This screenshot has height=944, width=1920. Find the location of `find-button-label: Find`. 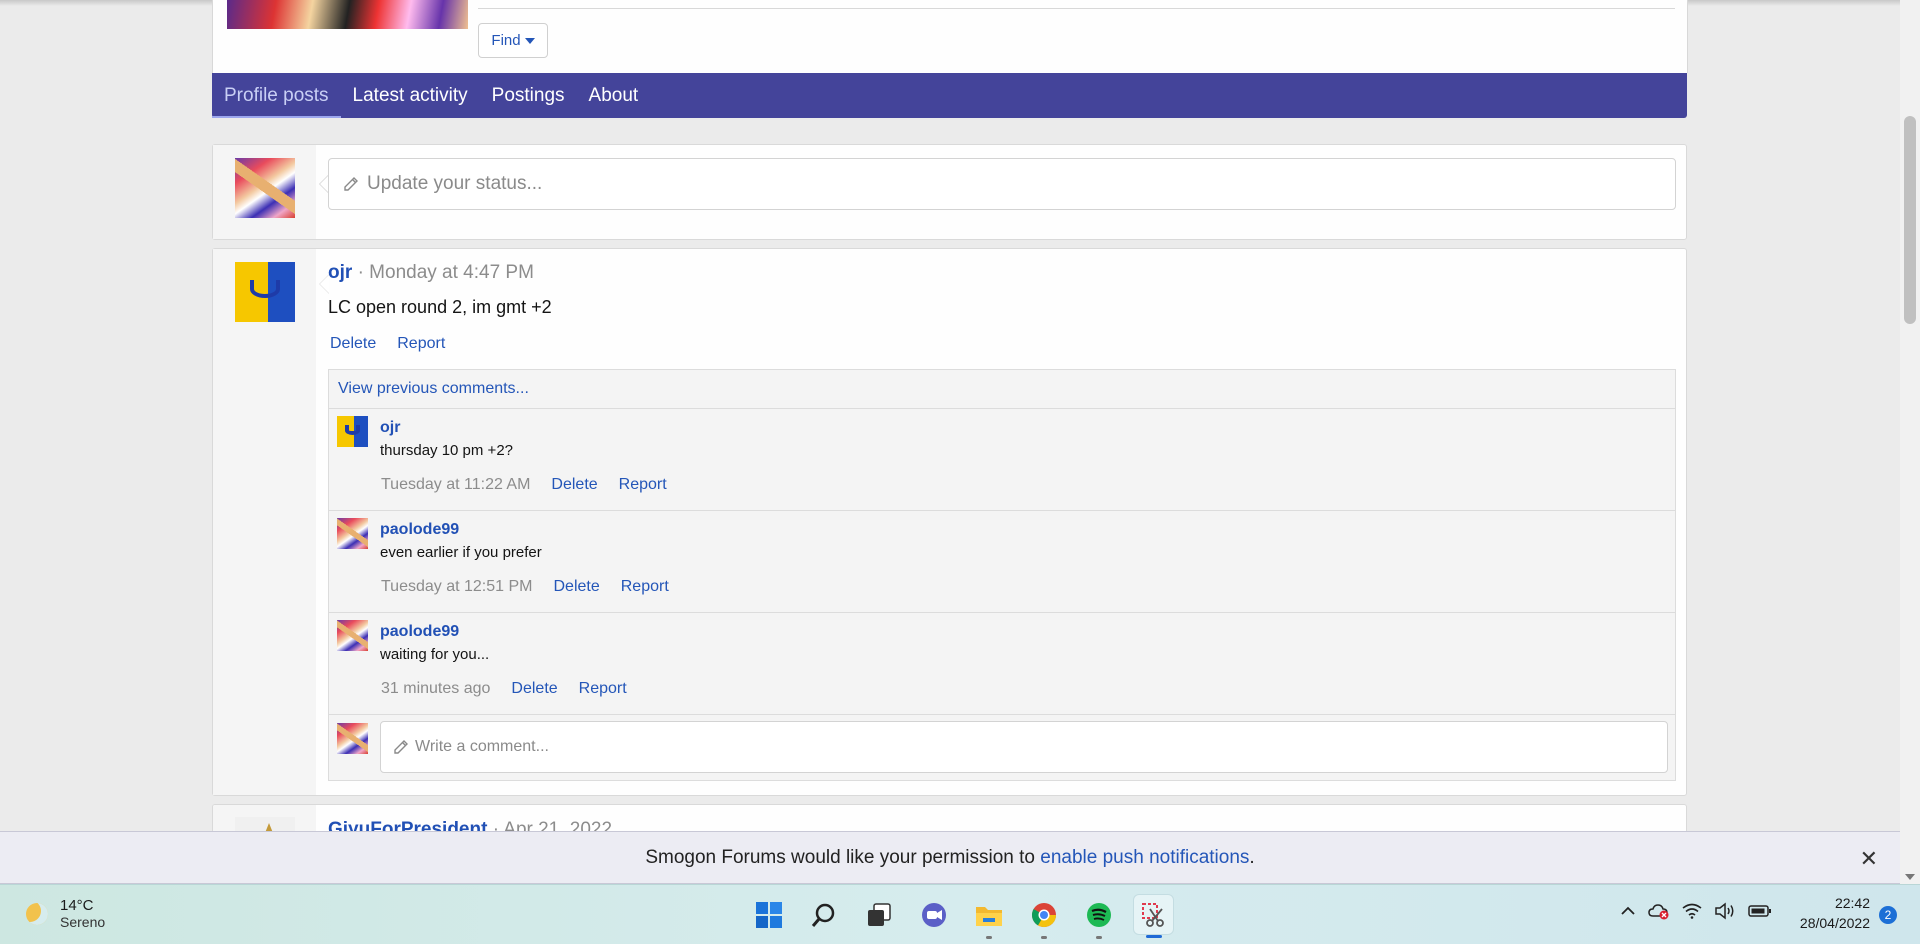

find-button-label: Find is located at coordinates (506, 40).